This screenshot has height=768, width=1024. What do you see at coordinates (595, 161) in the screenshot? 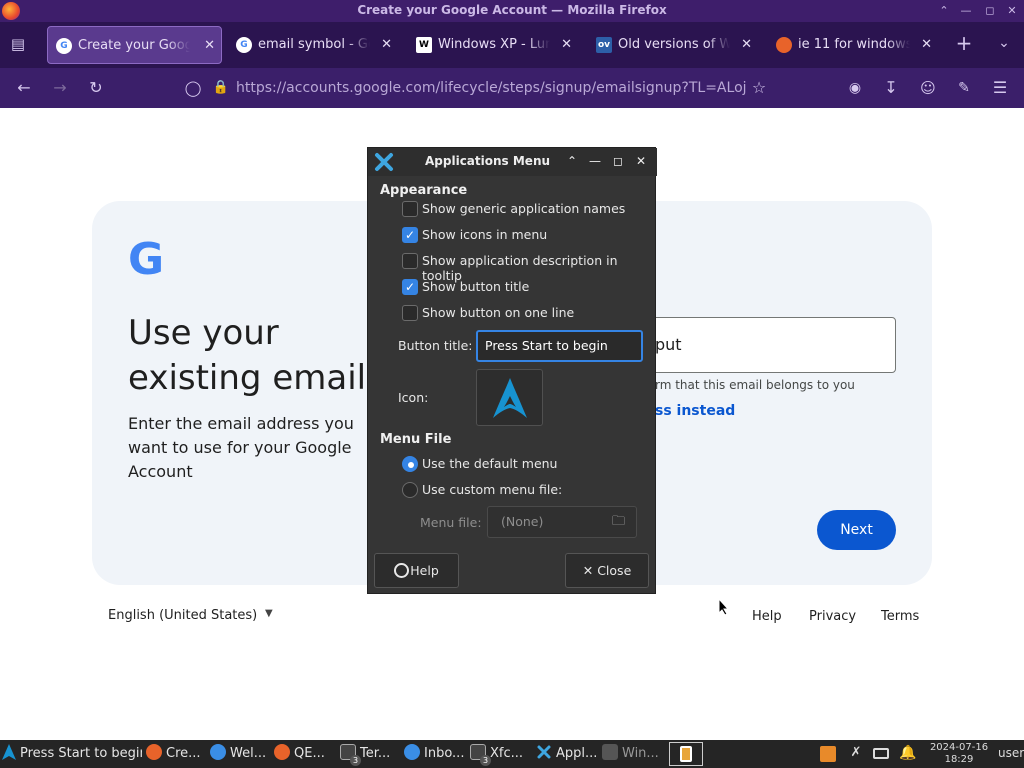
I see `dialog-minimize-icon: —` at bounding box center [595, 161].